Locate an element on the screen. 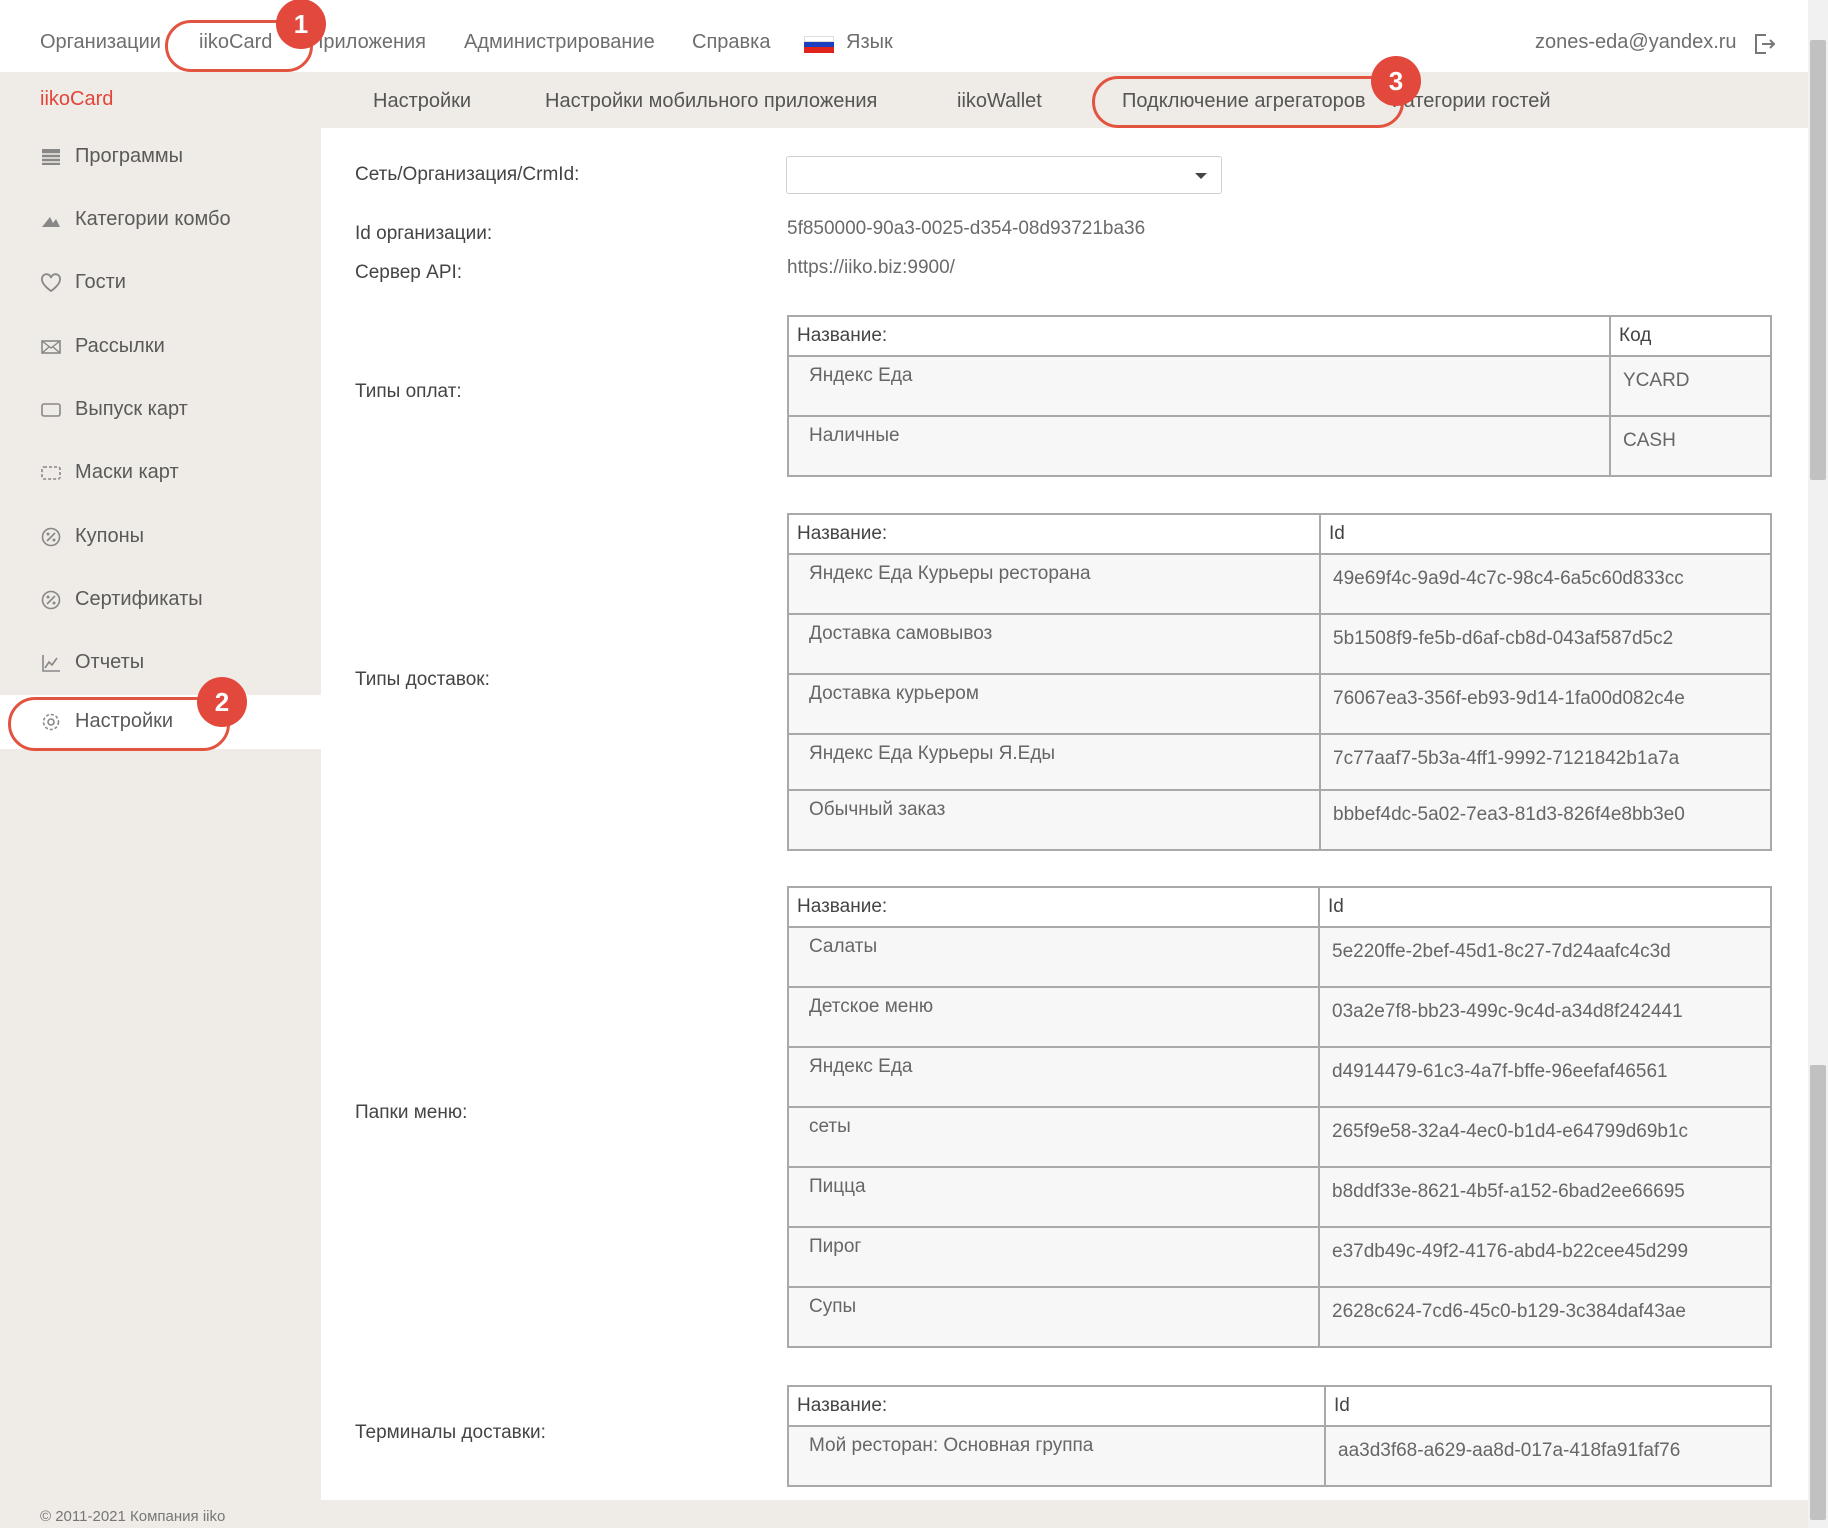  cell-name: Детское меню is located at coordinates (871, 1006).